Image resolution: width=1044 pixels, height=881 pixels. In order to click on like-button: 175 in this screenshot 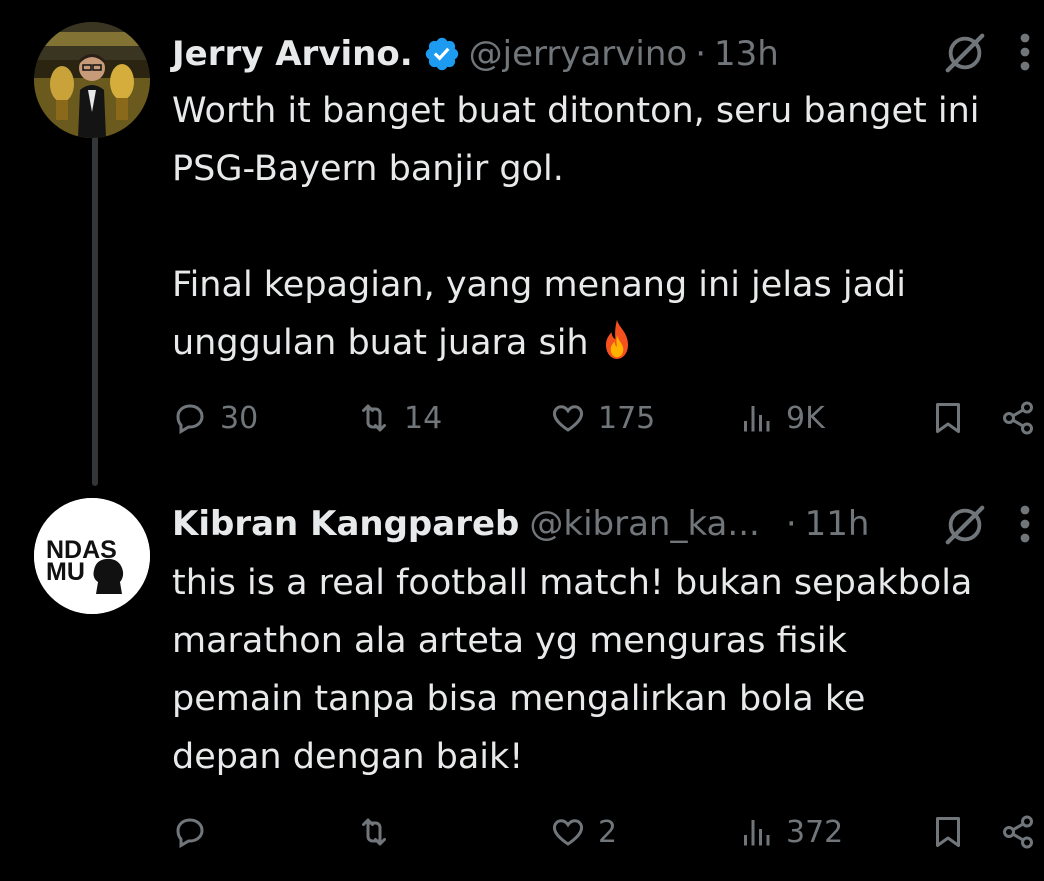, I will do `click(602, 418)`.